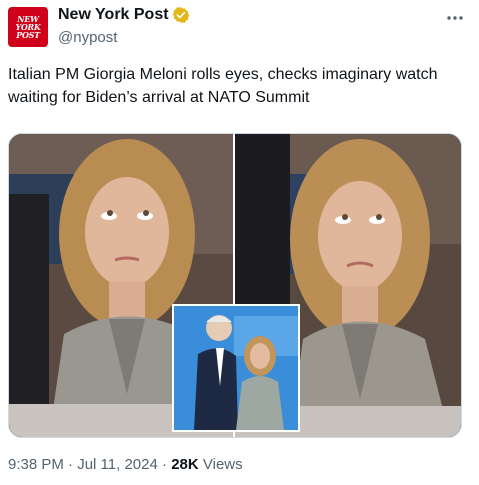 The height and width of the screenshot is (485, 479). I want to click on handle: @nypost, so click(87, 37).